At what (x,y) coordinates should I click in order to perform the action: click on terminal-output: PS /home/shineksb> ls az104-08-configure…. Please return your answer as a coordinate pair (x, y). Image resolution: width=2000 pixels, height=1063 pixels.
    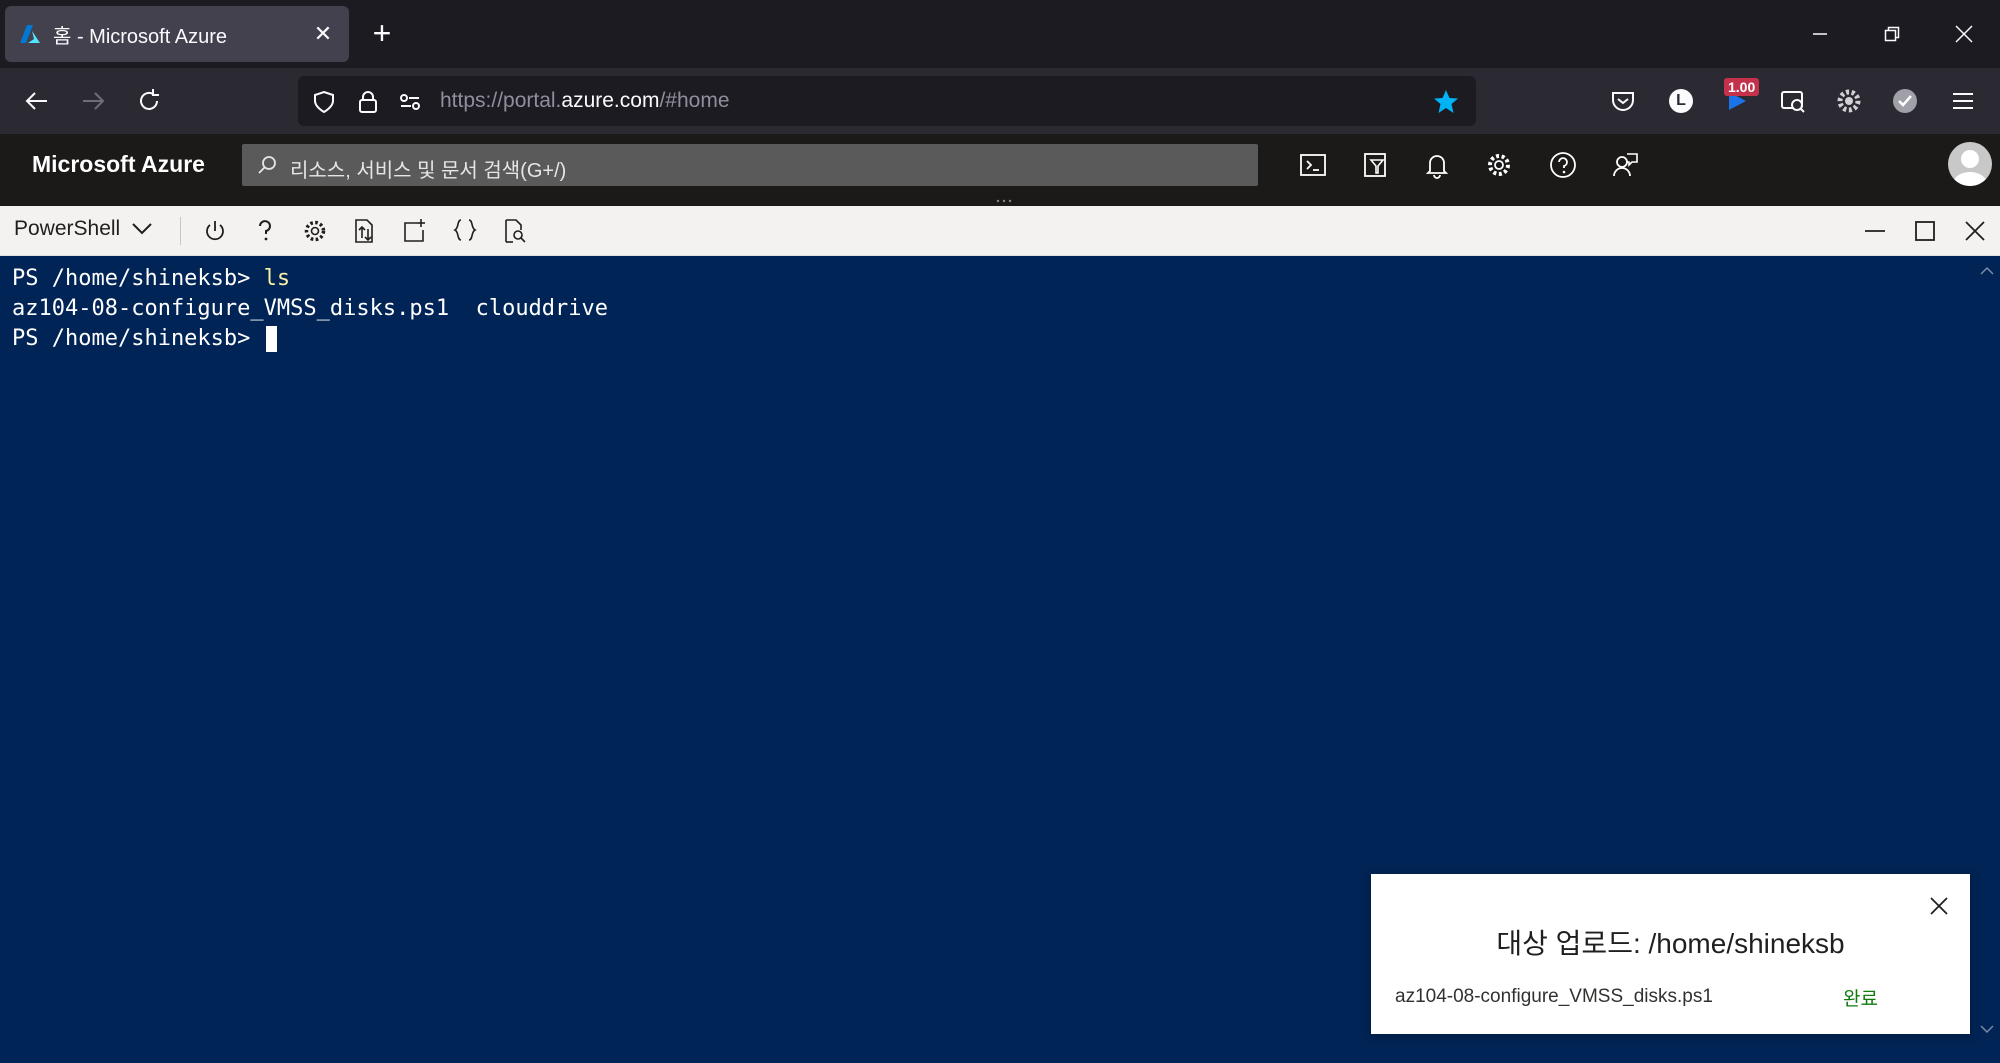
    Looking at the image, I should click on (310, 309).